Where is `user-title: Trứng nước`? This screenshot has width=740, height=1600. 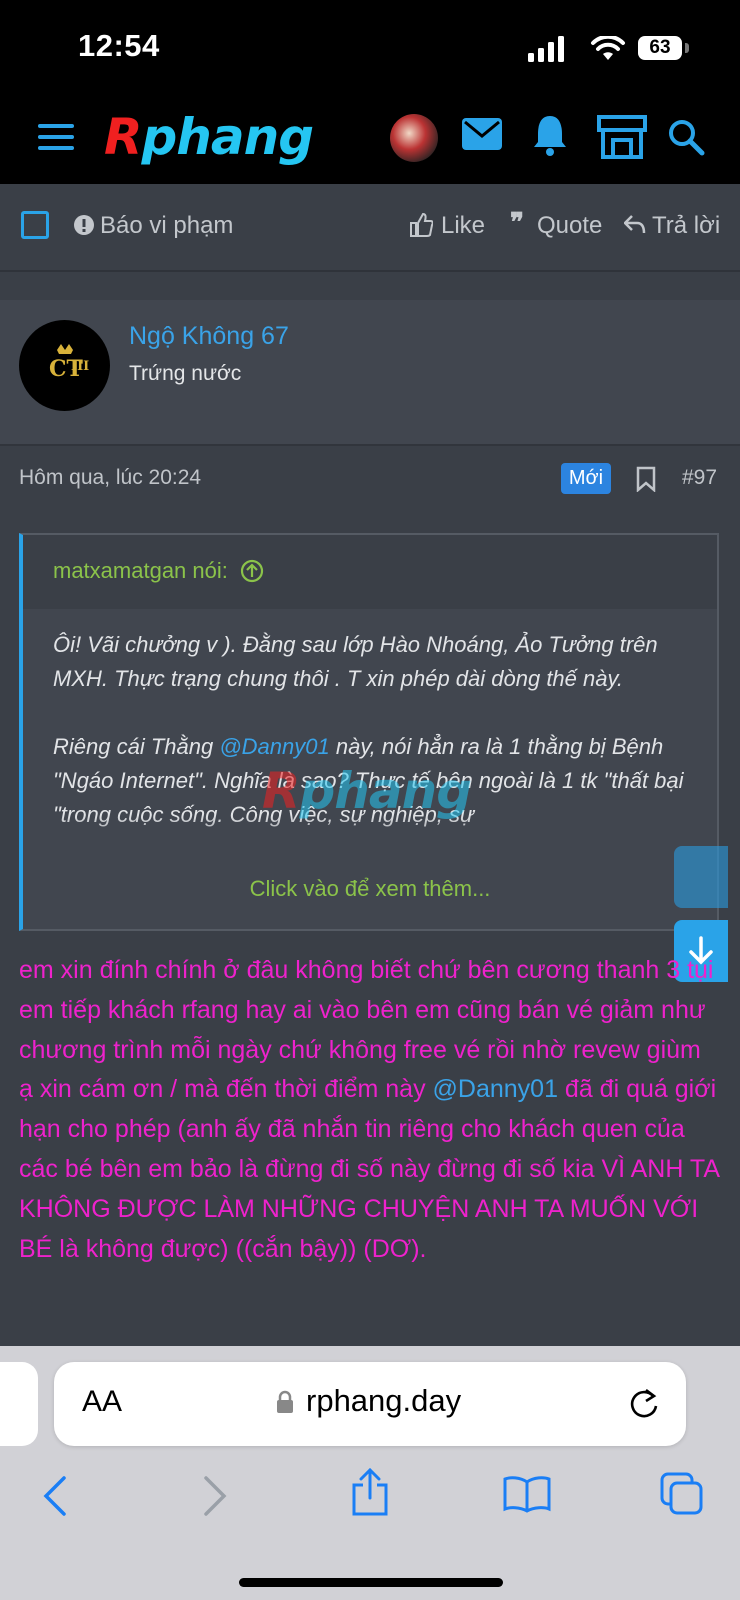
user-title: Trứng nước is located at coordinates (185, 373).